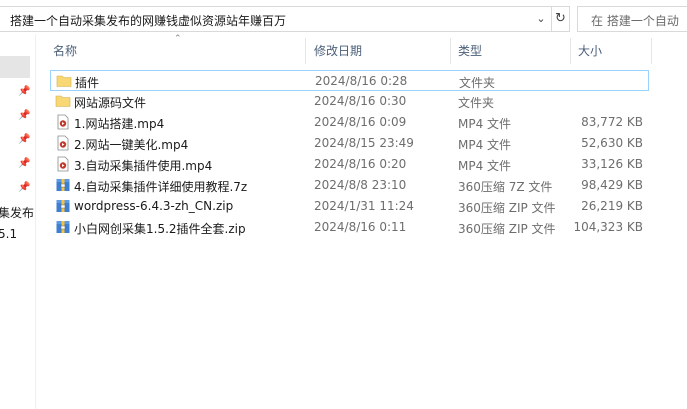  I want to click on file-size: 83,772 KB, so click(612, 122).